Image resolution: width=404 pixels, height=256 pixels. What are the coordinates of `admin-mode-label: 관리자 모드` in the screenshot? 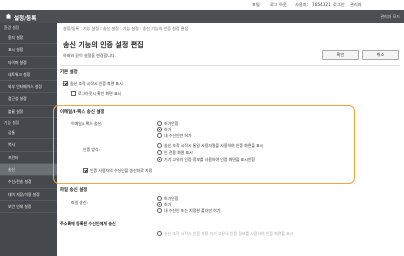 It's located at (390, 16).